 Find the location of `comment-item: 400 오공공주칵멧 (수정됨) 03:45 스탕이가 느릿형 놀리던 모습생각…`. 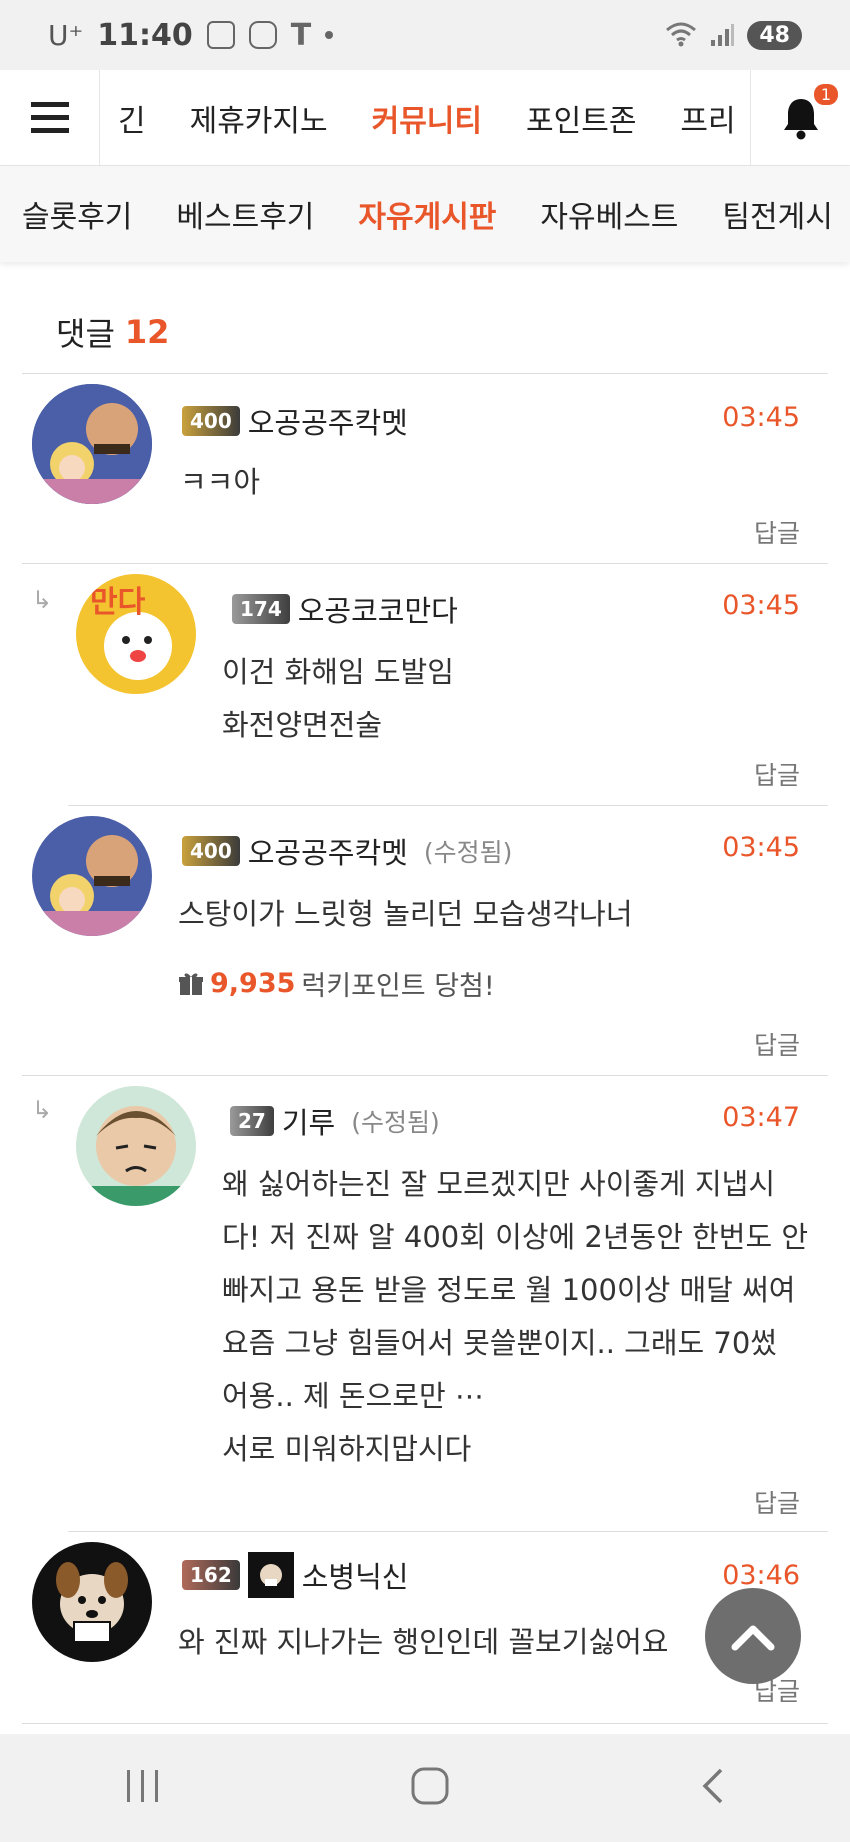

comment-item: 400 오공공주칵멧 (수정됨) 03:45 스탕이가 느릿형 놀리던 모습생각… is located at coordinates (425, 941).